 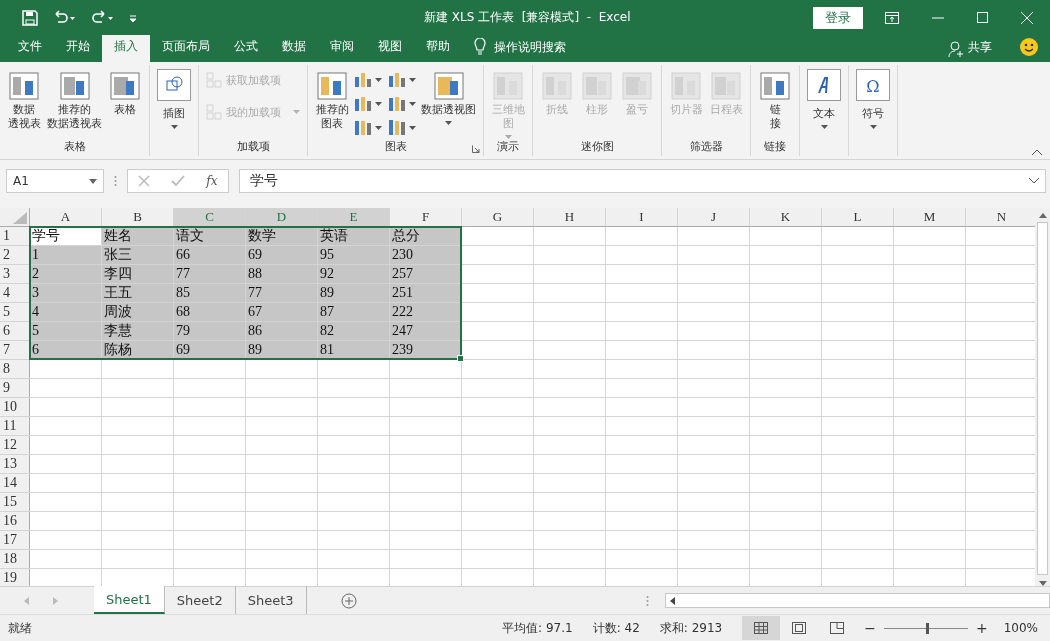 I want to click on ribbon-tab: 开始, so click(x=78, y=48).